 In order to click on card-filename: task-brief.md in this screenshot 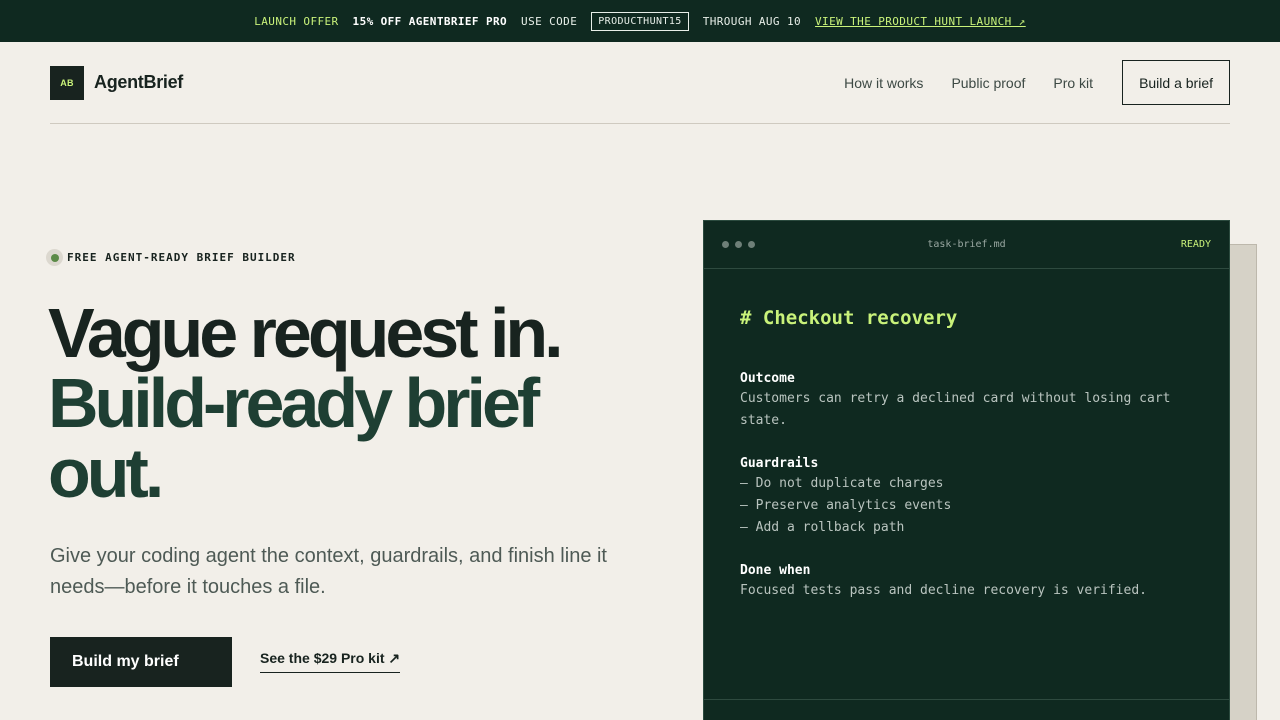, I will do `click(966, 244)`.